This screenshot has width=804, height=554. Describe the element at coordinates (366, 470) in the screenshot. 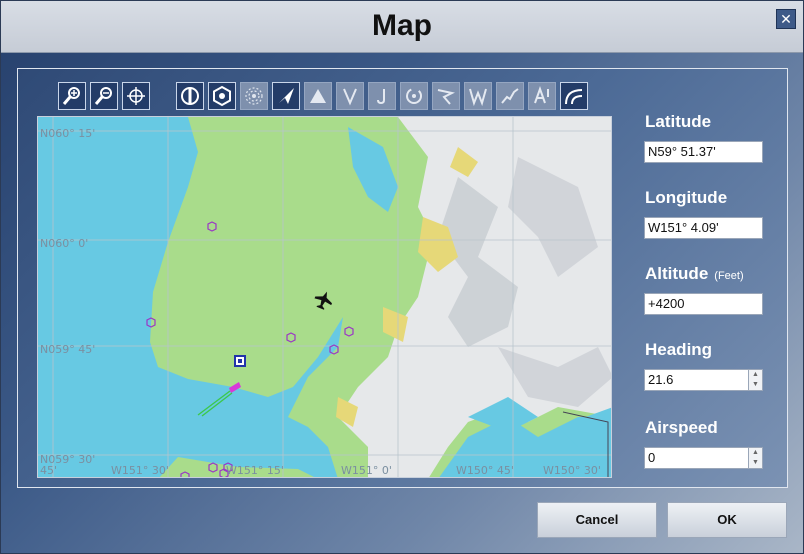

I see `lon-label-151-00: W151° 0'` at that location.